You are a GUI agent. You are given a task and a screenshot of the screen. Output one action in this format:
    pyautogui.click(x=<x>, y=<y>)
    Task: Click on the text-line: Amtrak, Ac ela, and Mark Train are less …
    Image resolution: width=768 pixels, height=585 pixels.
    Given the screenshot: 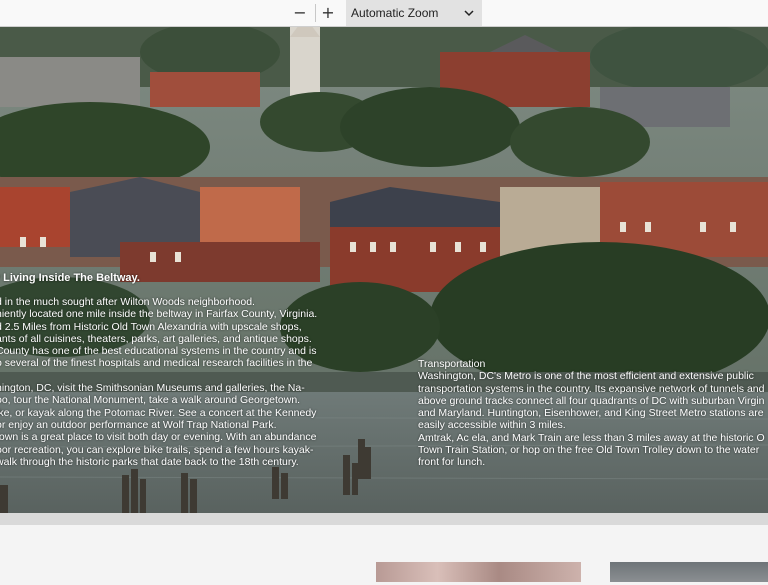 What is the action you would take?
    pyautogui.click(x=591, y=437)
    